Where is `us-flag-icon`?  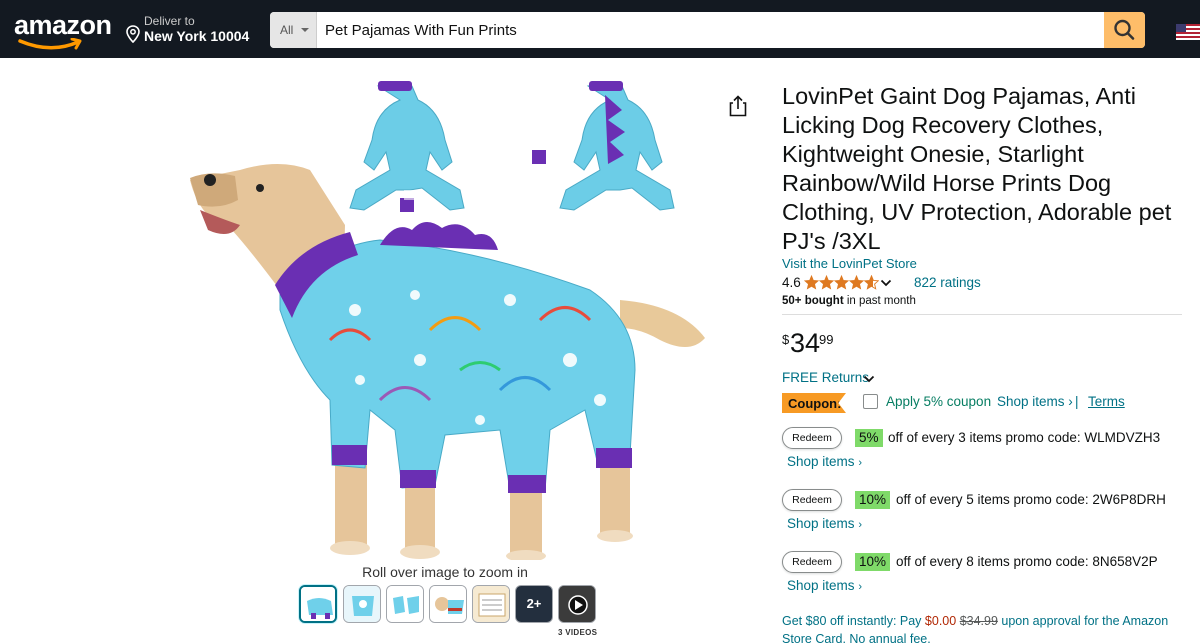 us-flag-icon is located at coordinates (1188, 32).